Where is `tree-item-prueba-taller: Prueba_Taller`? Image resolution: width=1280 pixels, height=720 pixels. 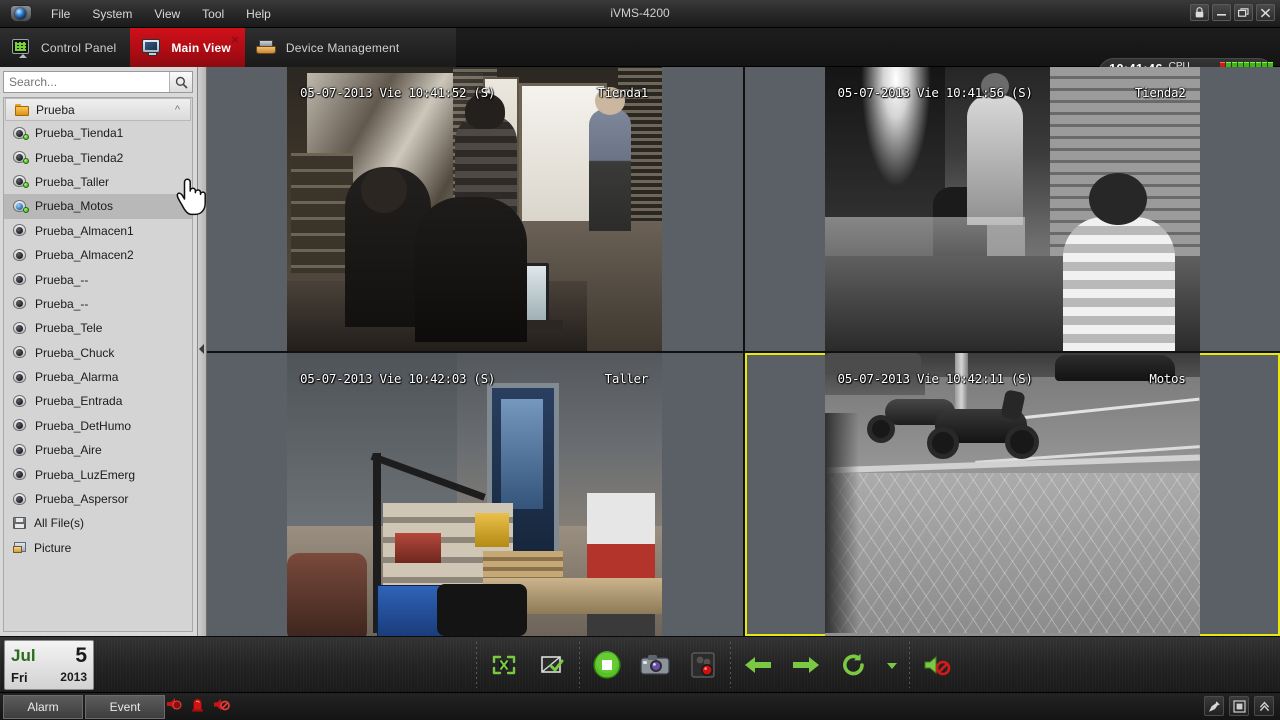 tree-item-prueba-taller: Prueba_Taller is located at coordinates (98, 182).